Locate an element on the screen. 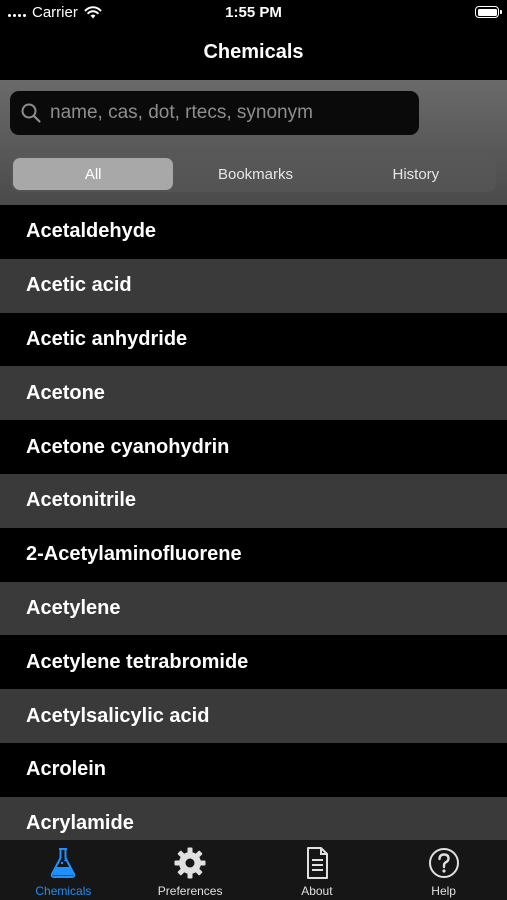 This screenshot has width=507, height=900. list-item: Acetaldehyde is located at coordinates (253, 232).